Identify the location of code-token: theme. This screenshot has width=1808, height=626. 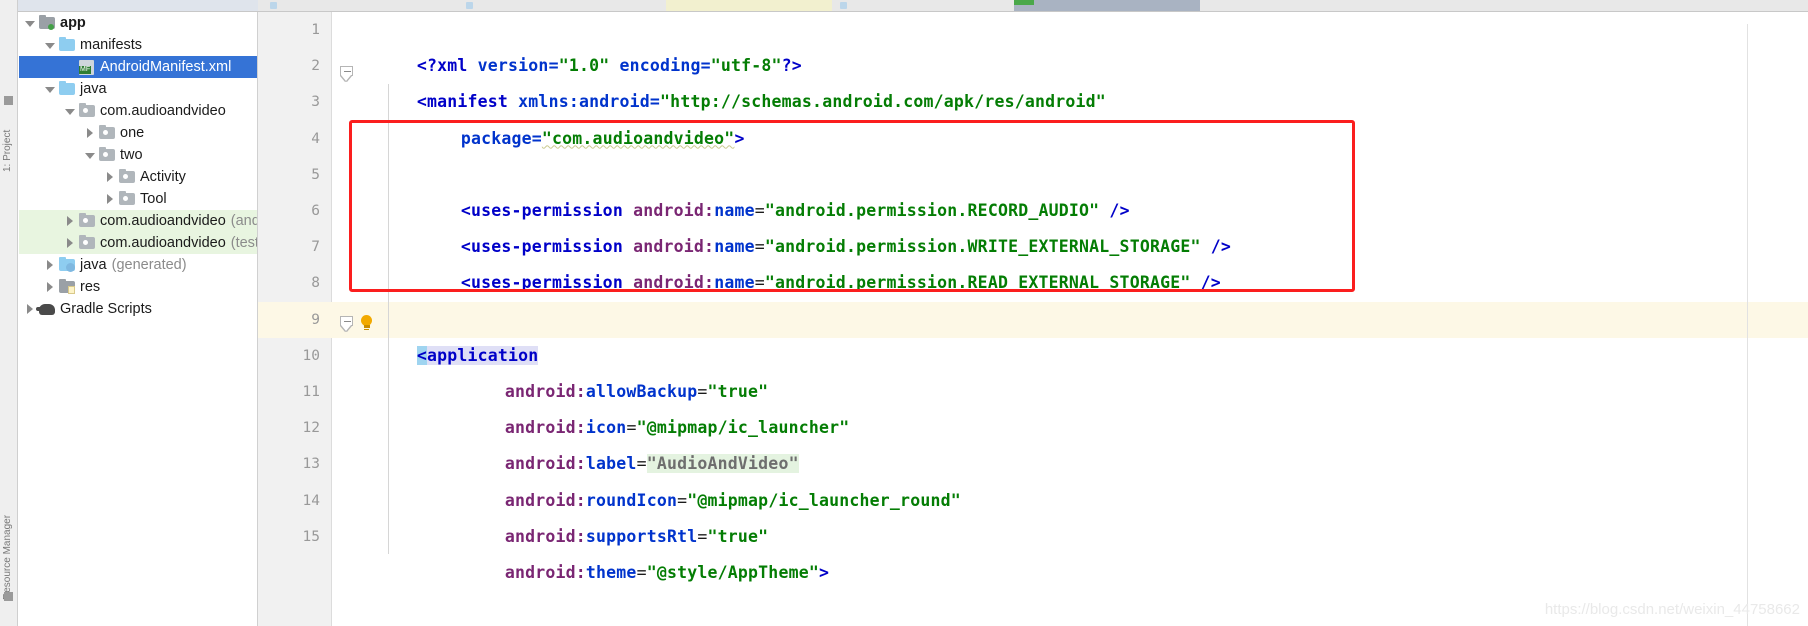
(611, 572).